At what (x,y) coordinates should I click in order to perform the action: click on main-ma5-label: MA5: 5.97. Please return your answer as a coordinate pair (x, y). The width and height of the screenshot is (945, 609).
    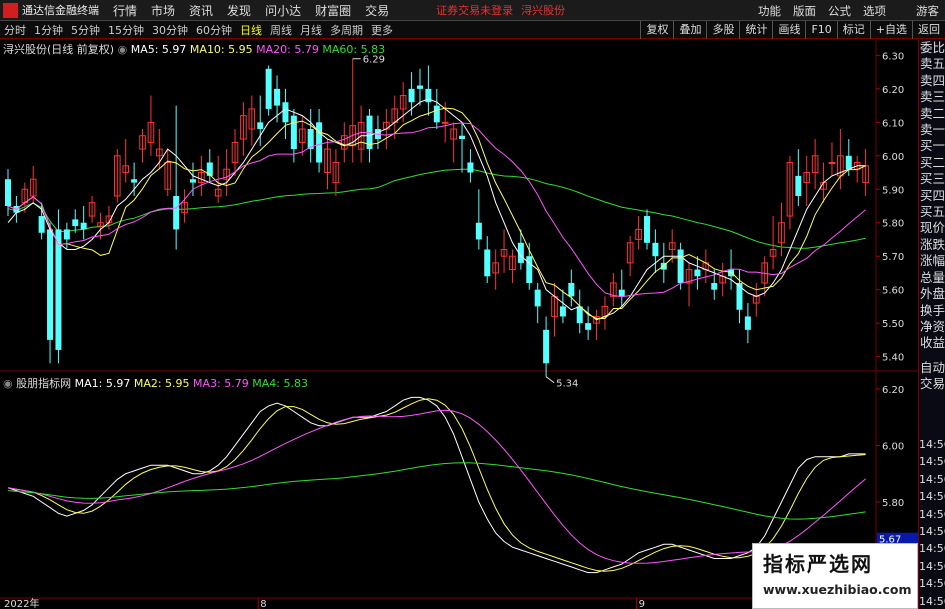
    Looking at the image, I should click on (158, 49).